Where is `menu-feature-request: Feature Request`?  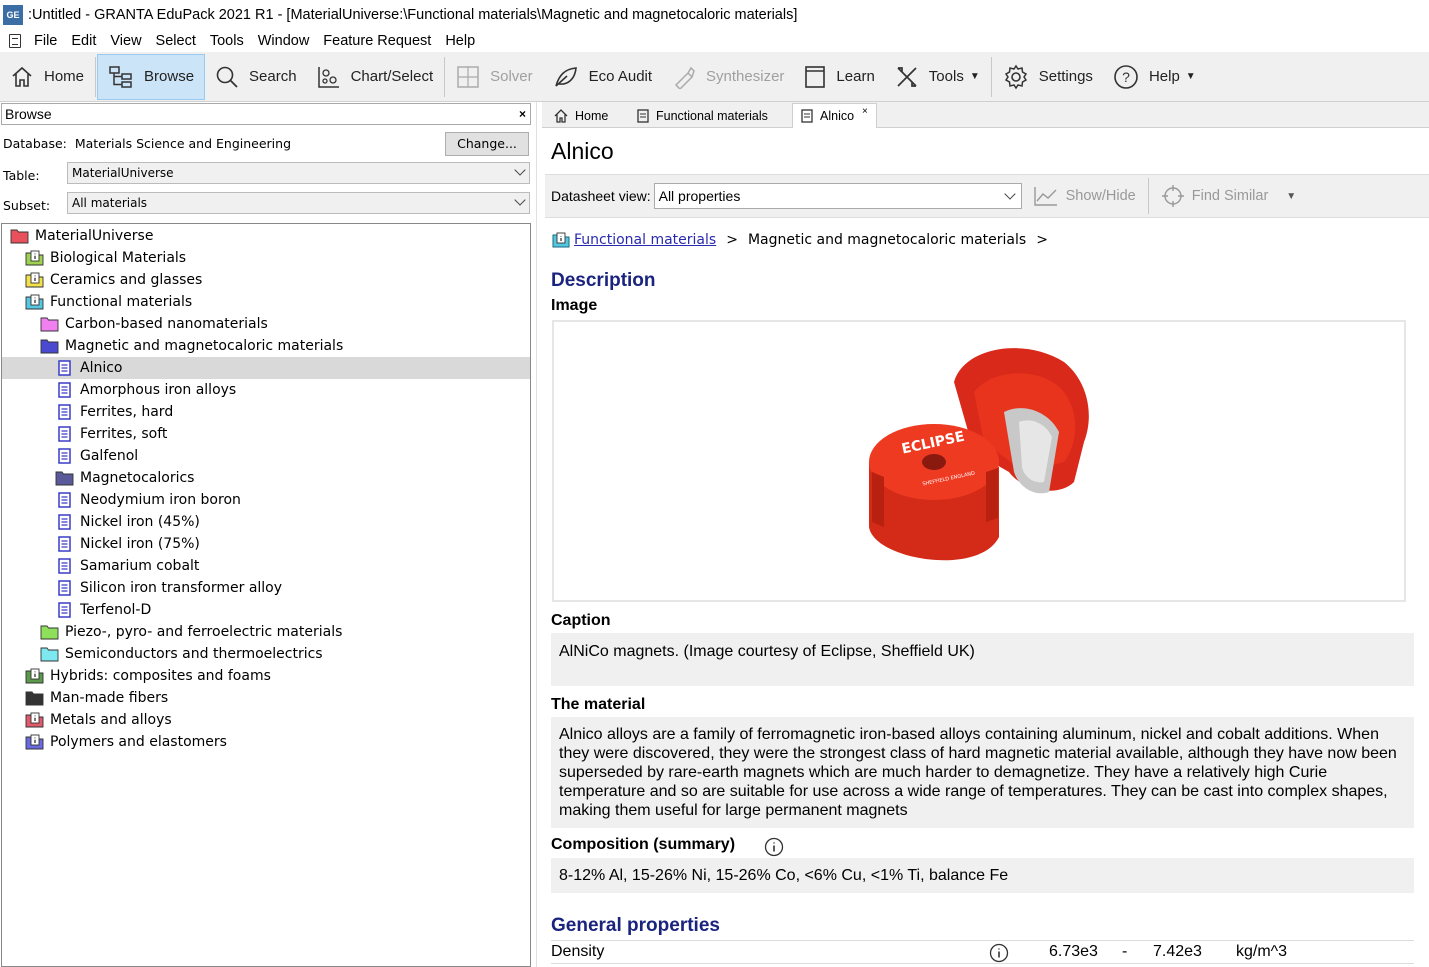 menu-feature-request: Feature Request is located at coordinates (377, 41).